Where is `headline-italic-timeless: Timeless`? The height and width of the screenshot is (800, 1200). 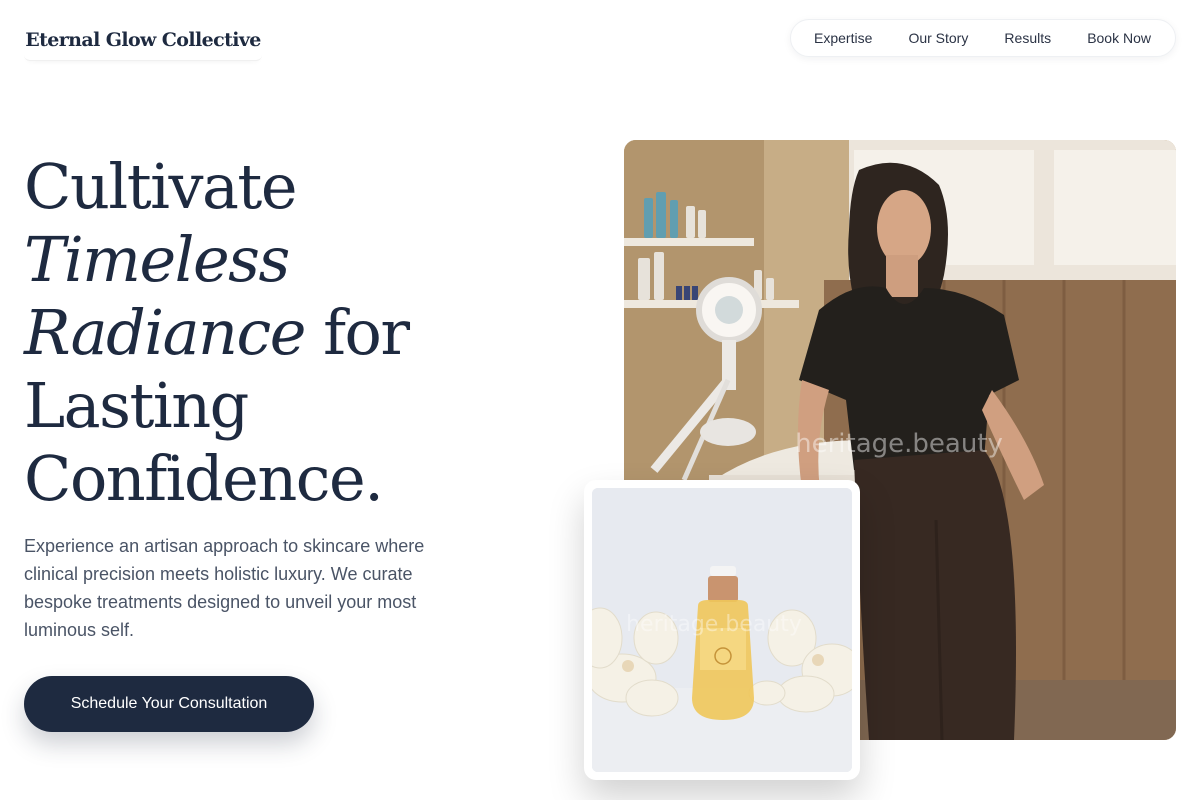 headline-italic-timeless: Timeless is located at coordinates (157, 259).